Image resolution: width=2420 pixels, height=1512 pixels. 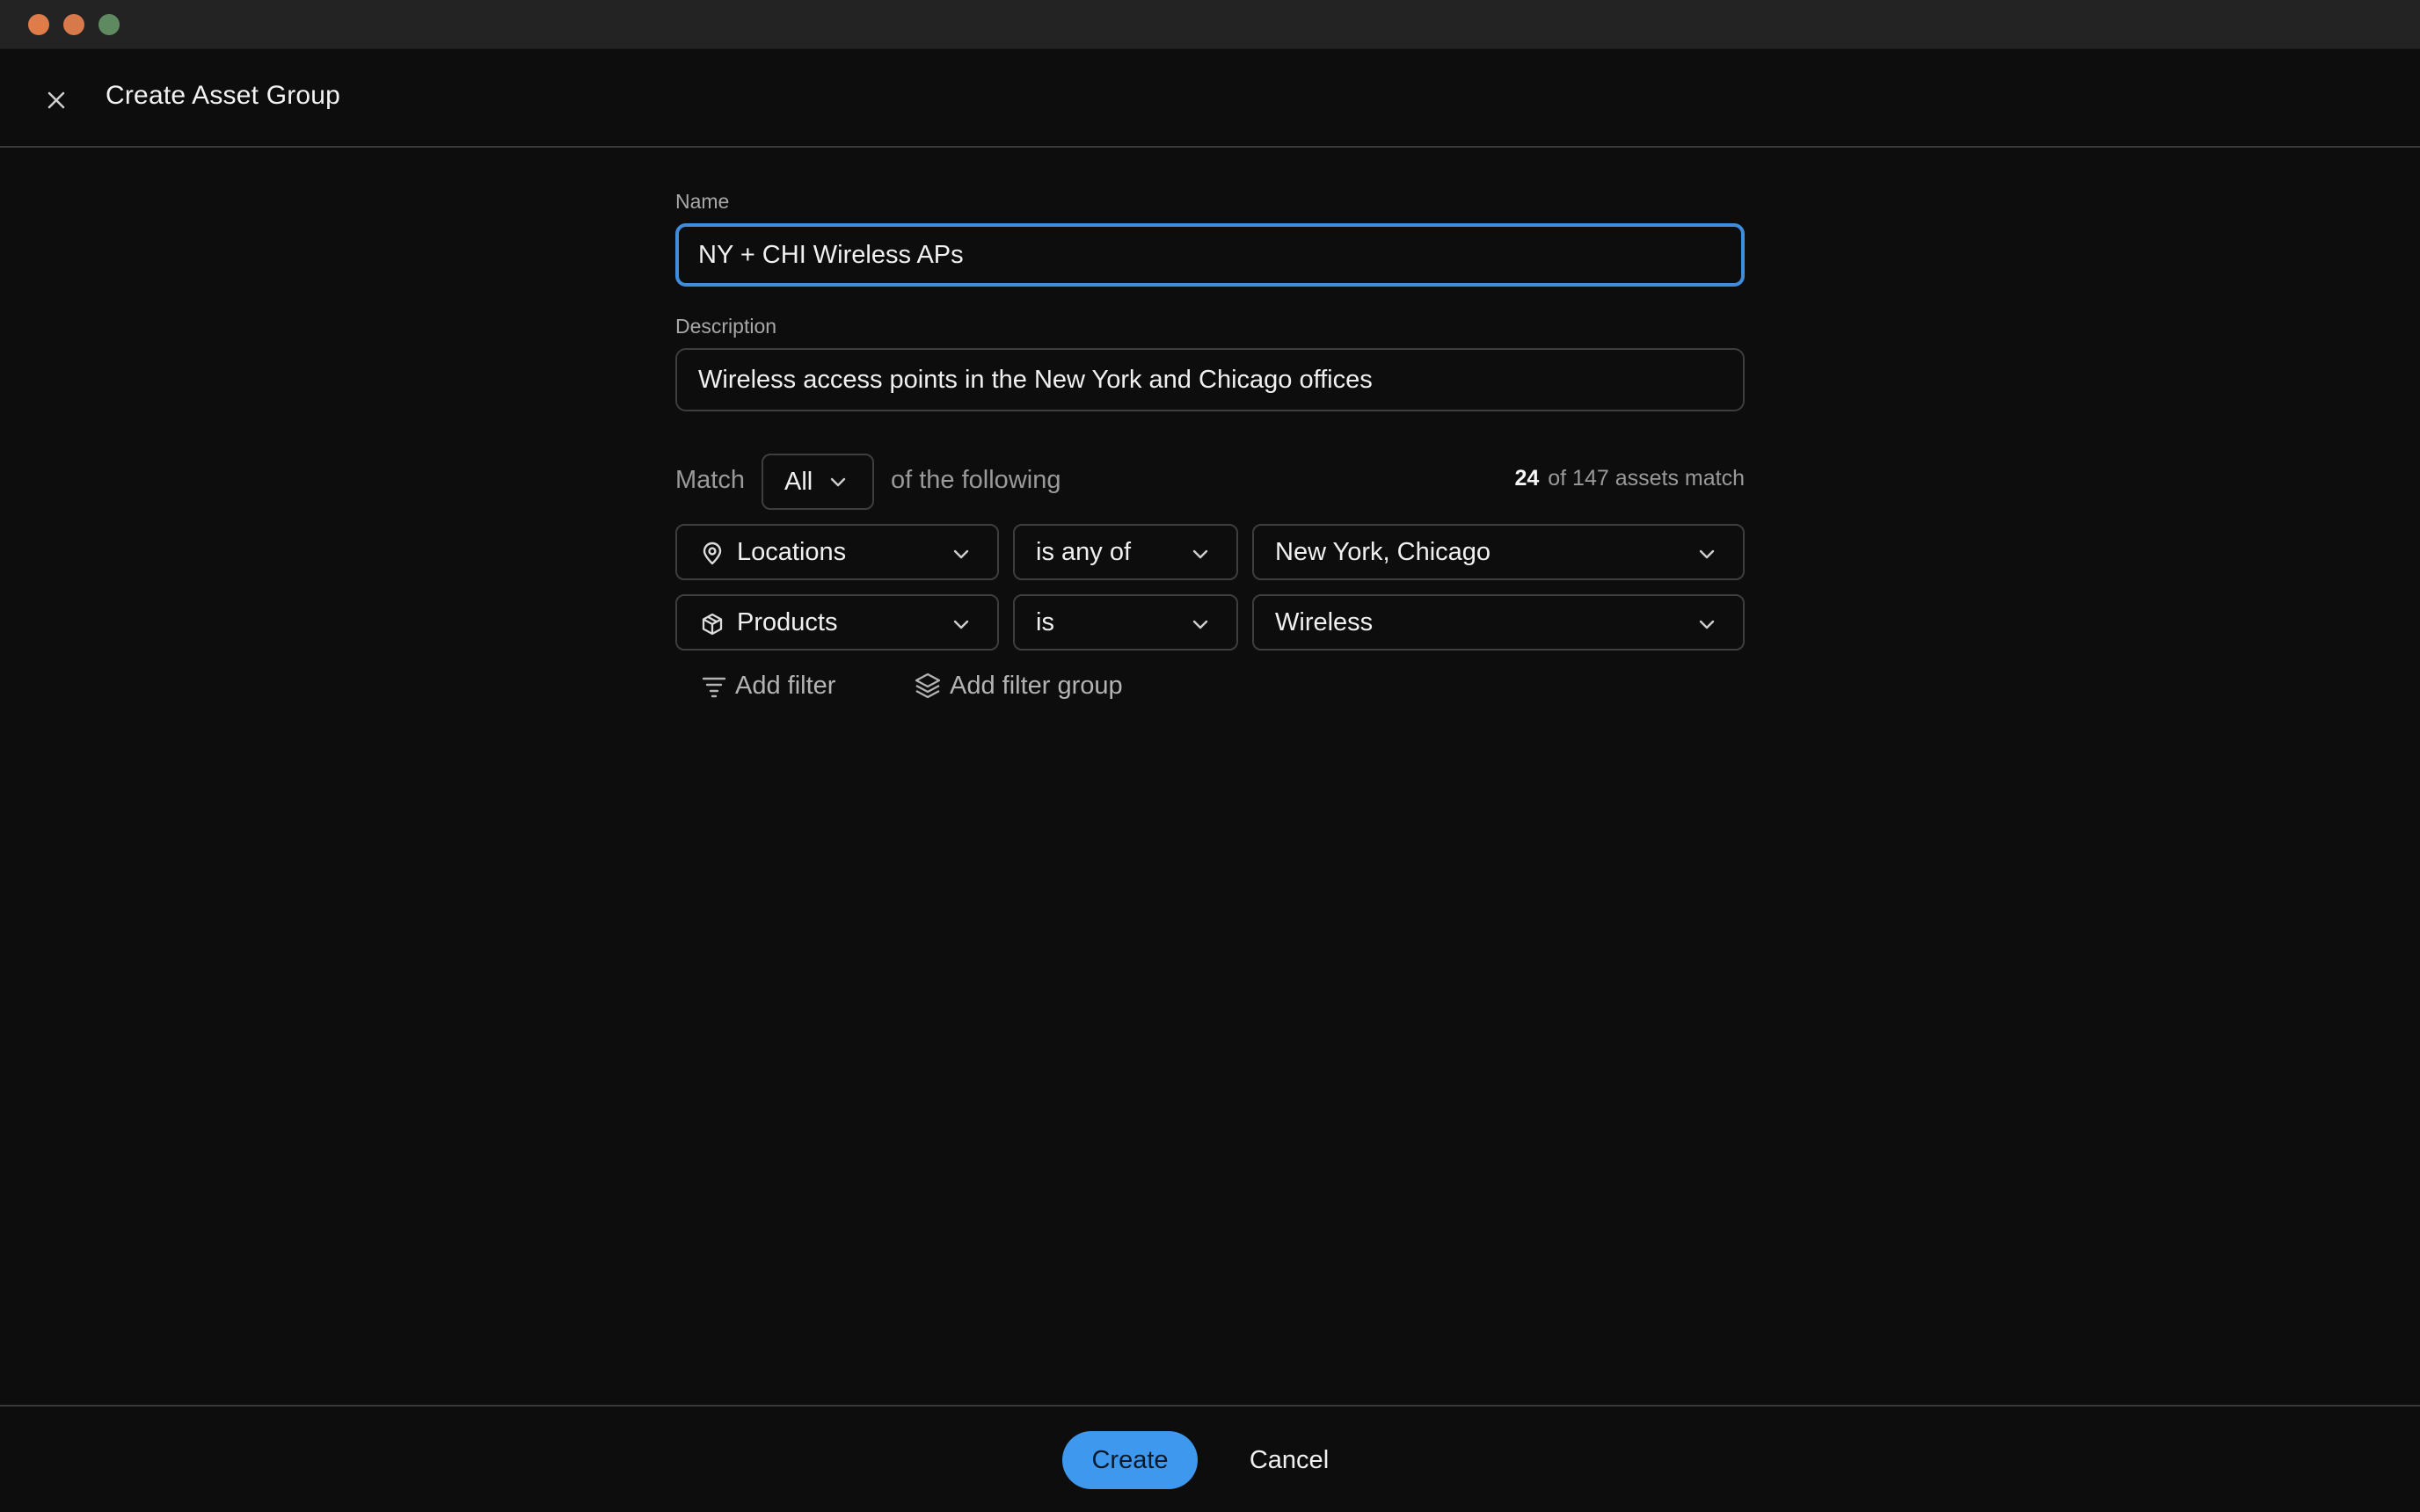 I want to click on filter-field-select: Locations, so click(x=837, y=552).